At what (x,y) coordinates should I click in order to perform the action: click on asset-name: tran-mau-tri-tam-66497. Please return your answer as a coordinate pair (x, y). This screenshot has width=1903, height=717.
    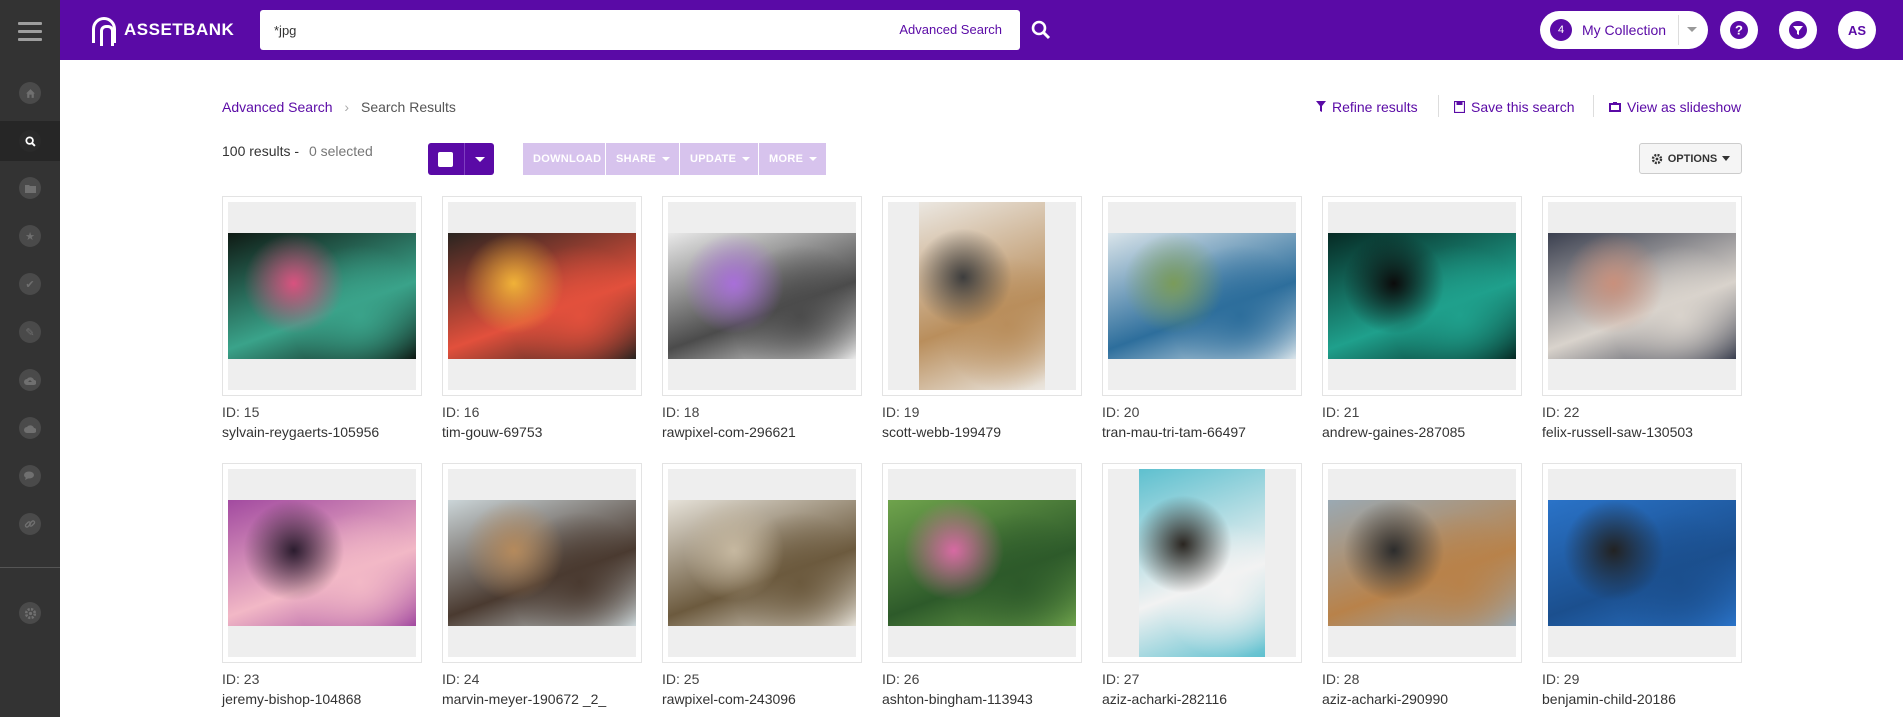
    Looking at the image, I should click on (1202, 432).